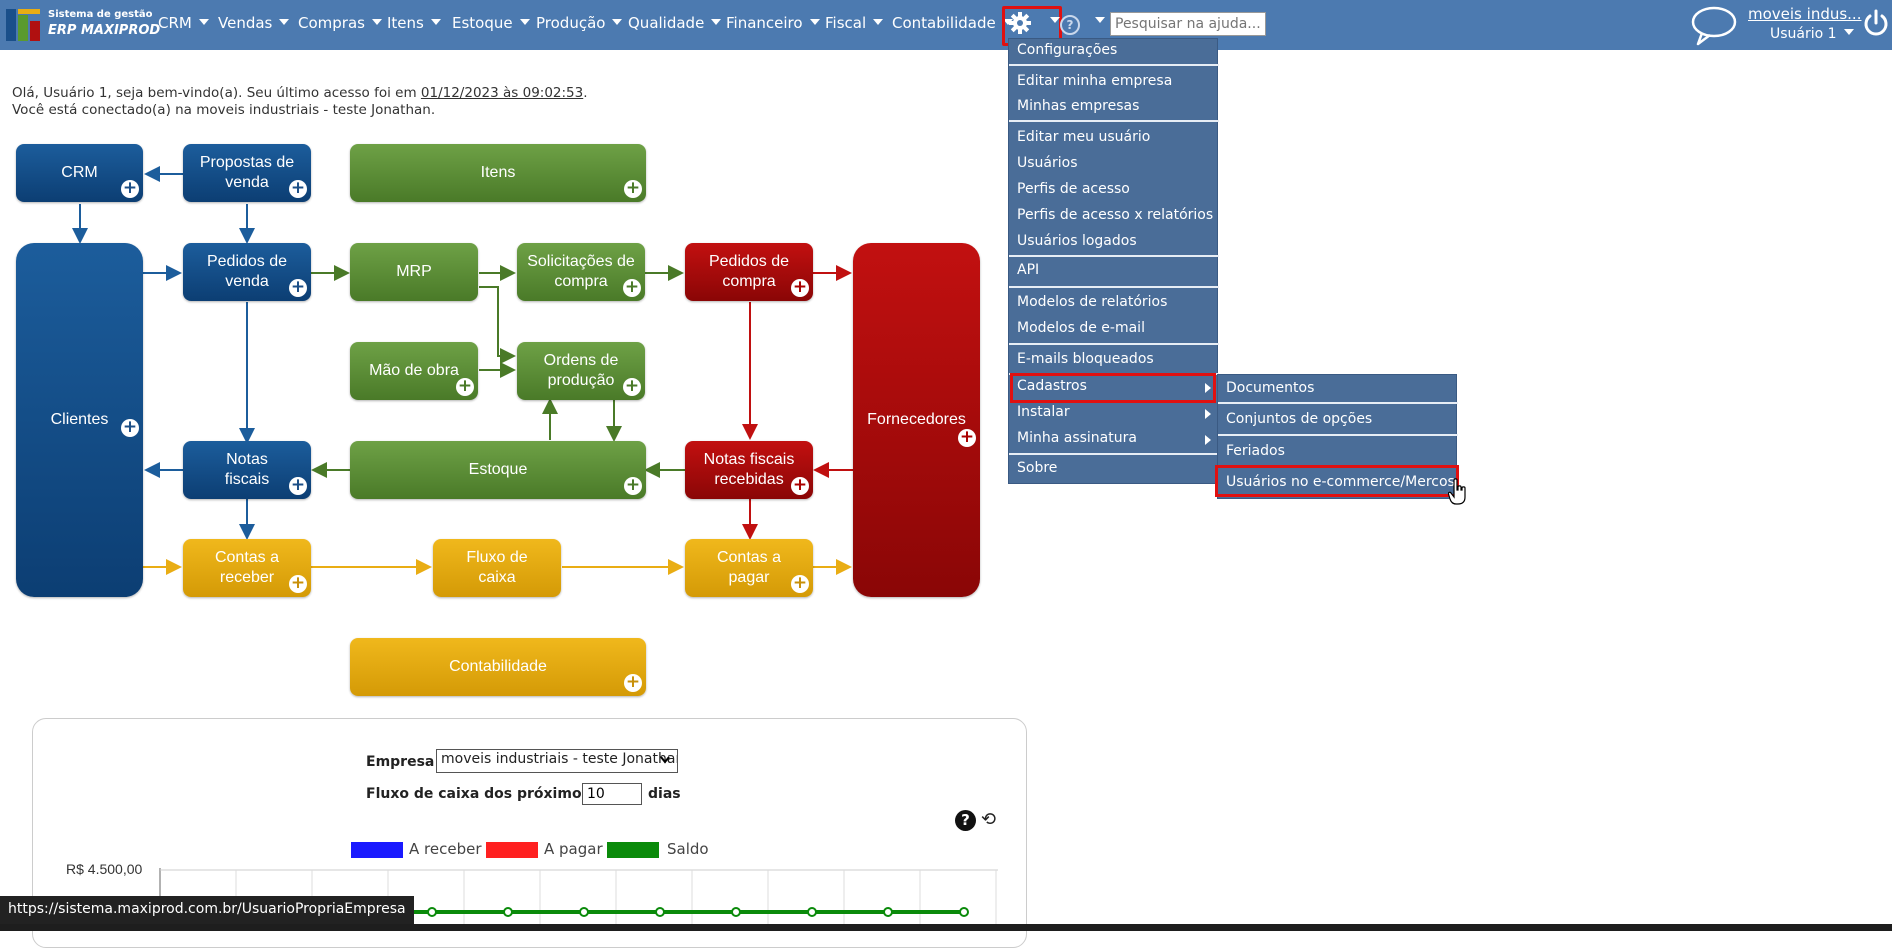  Describe the element at coordinates (1055, 20) in the screenshot. I see `settings-chevron-down-icon` at that location.